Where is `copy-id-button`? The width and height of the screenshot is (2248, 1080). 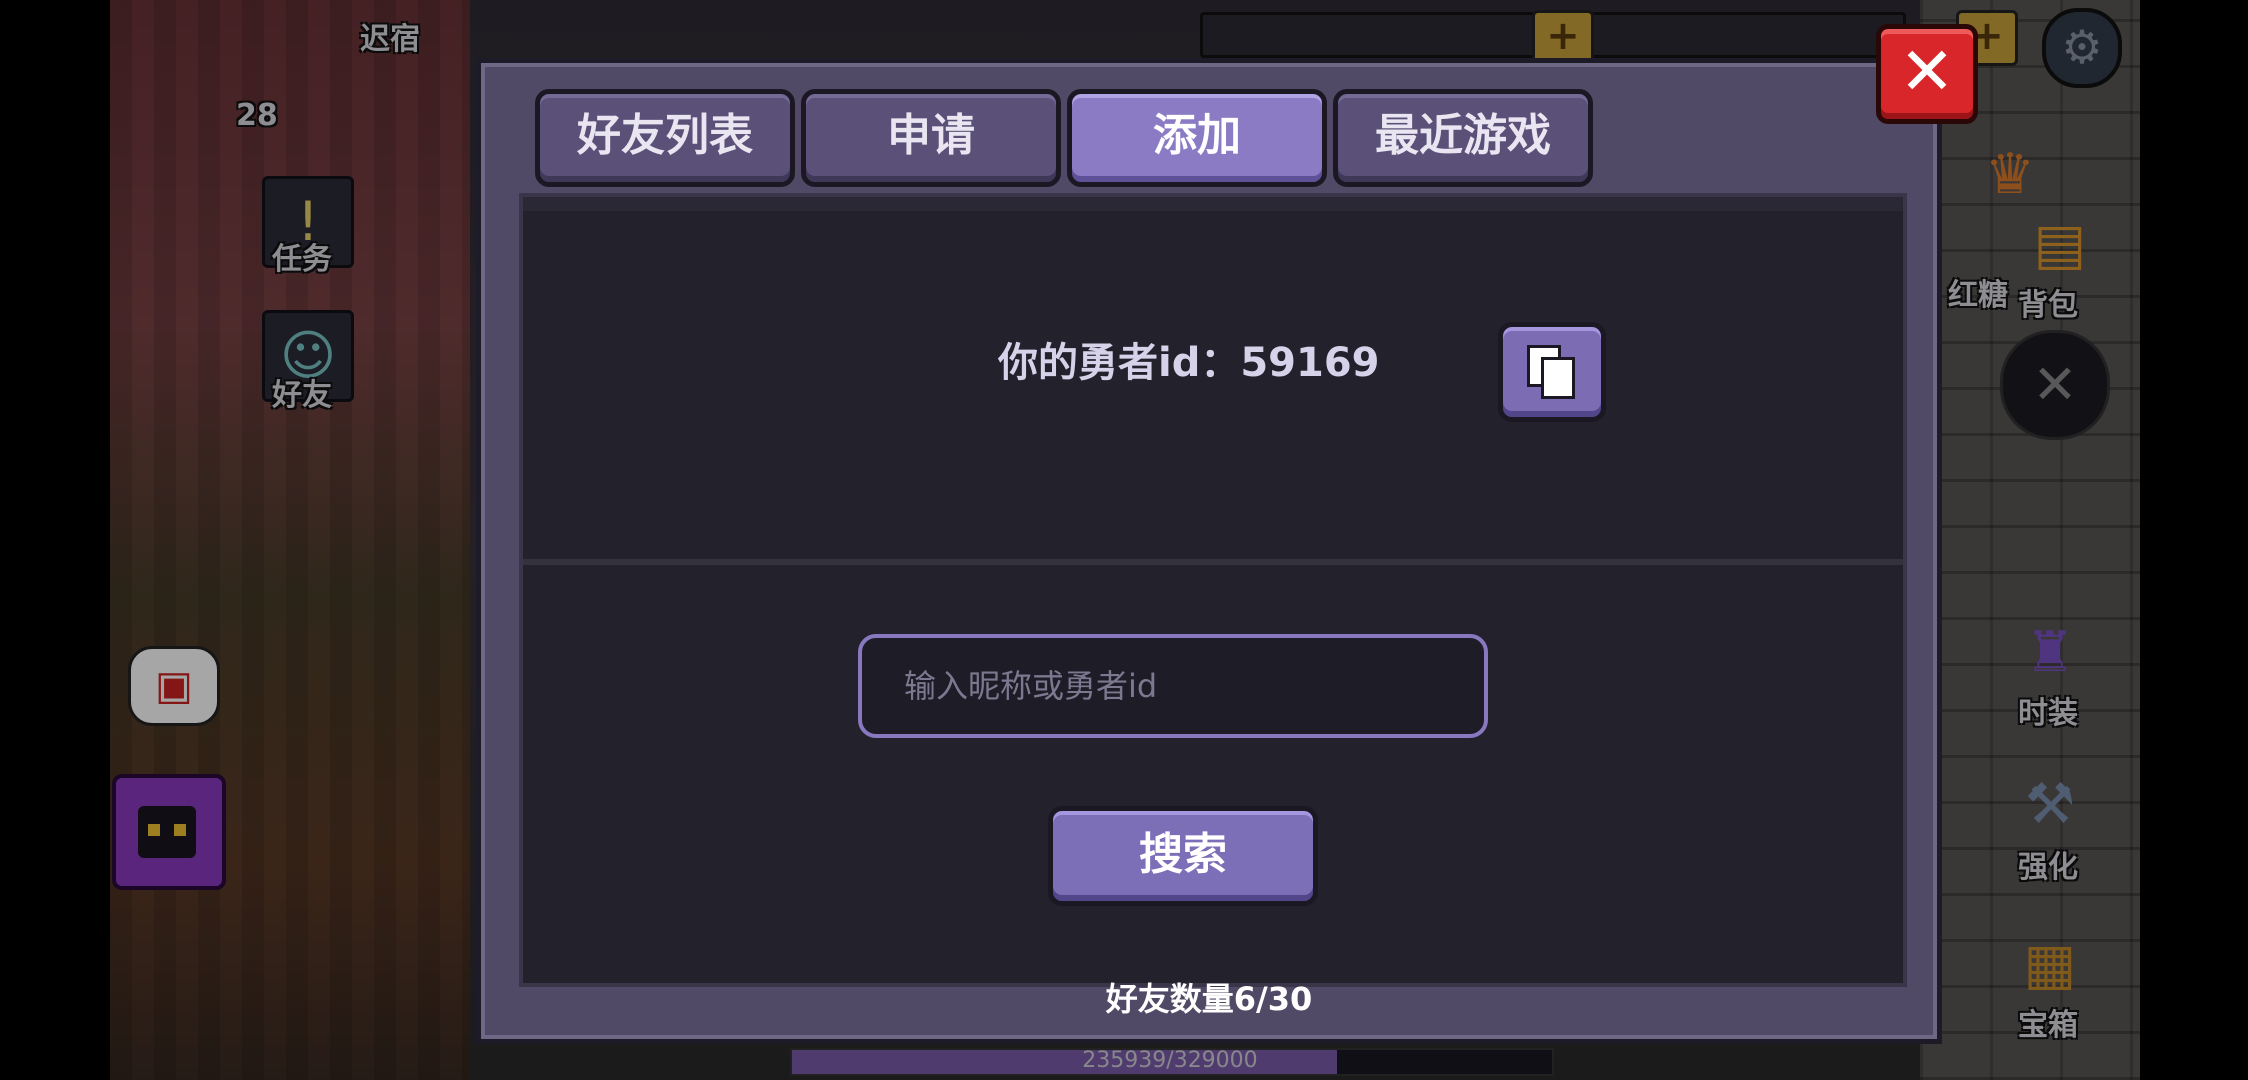 copy-id-button is located at coordinates (1552, 372).